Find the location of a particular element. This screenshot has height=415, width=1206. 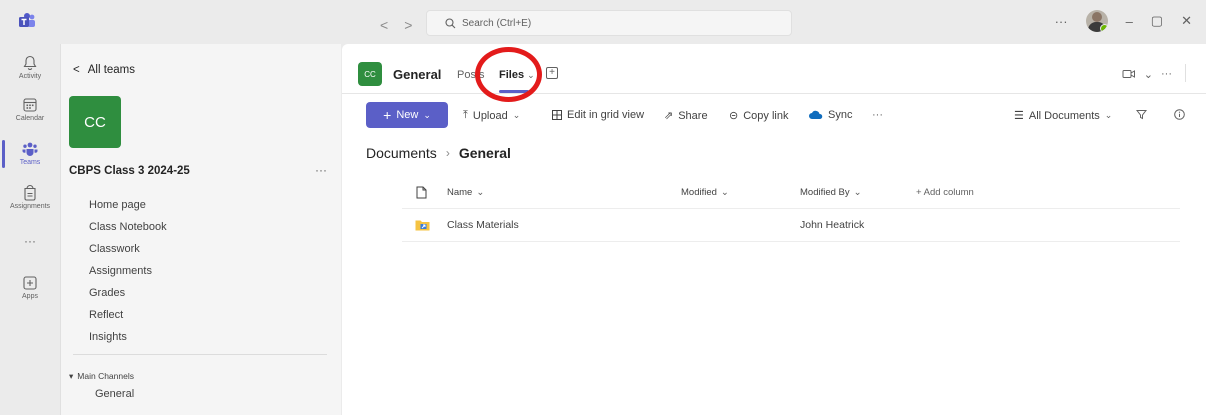

new-button: + New ⌄ is located at coordinates (407, 115).